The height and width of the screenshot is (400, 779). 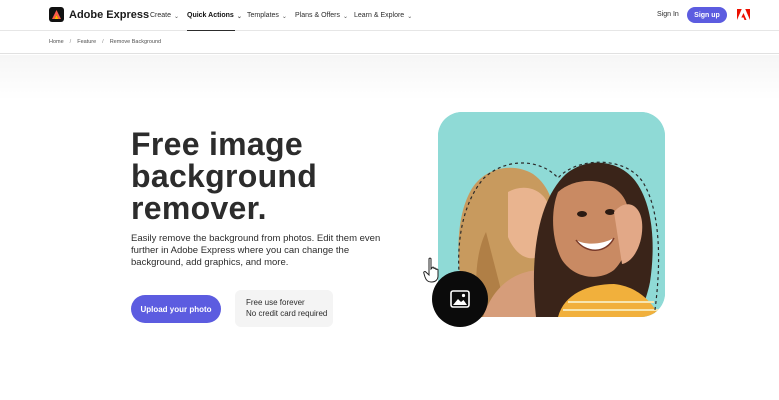 I want to click on menu-item-label: Plans & Offers, so click(x=318, y=15).